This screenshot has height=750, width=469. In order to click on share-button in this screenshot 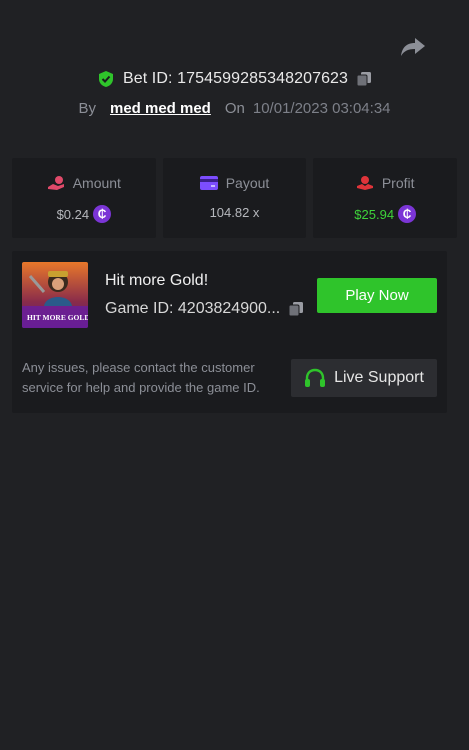, I will do `click(413, 47)`.